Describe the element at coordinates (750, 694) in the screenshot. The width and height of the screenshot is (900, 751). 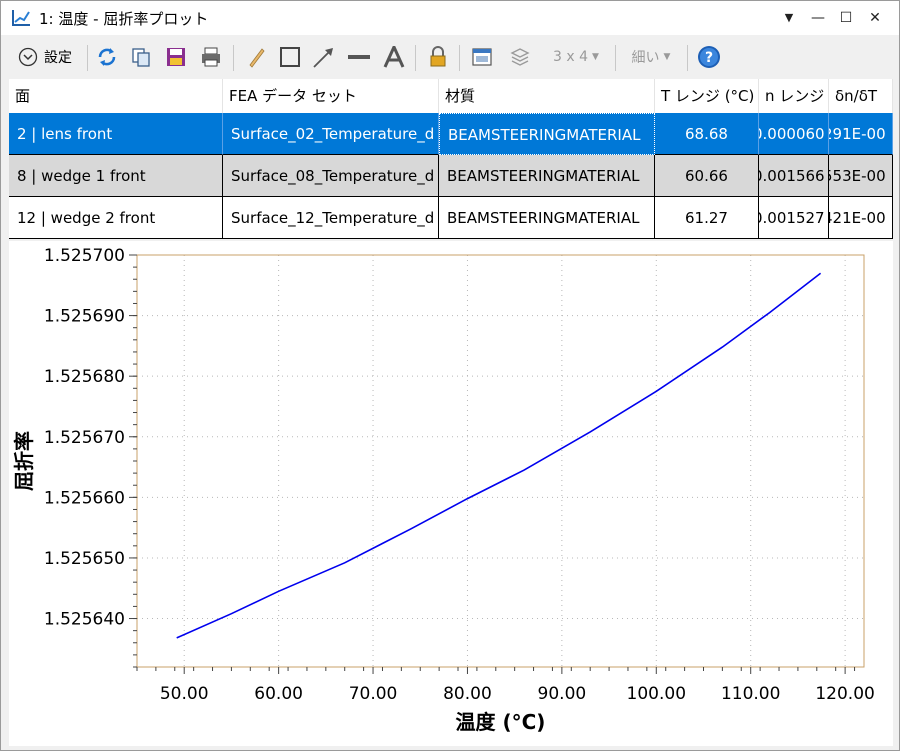
I see `x-tick-label: 110.00` at that location.